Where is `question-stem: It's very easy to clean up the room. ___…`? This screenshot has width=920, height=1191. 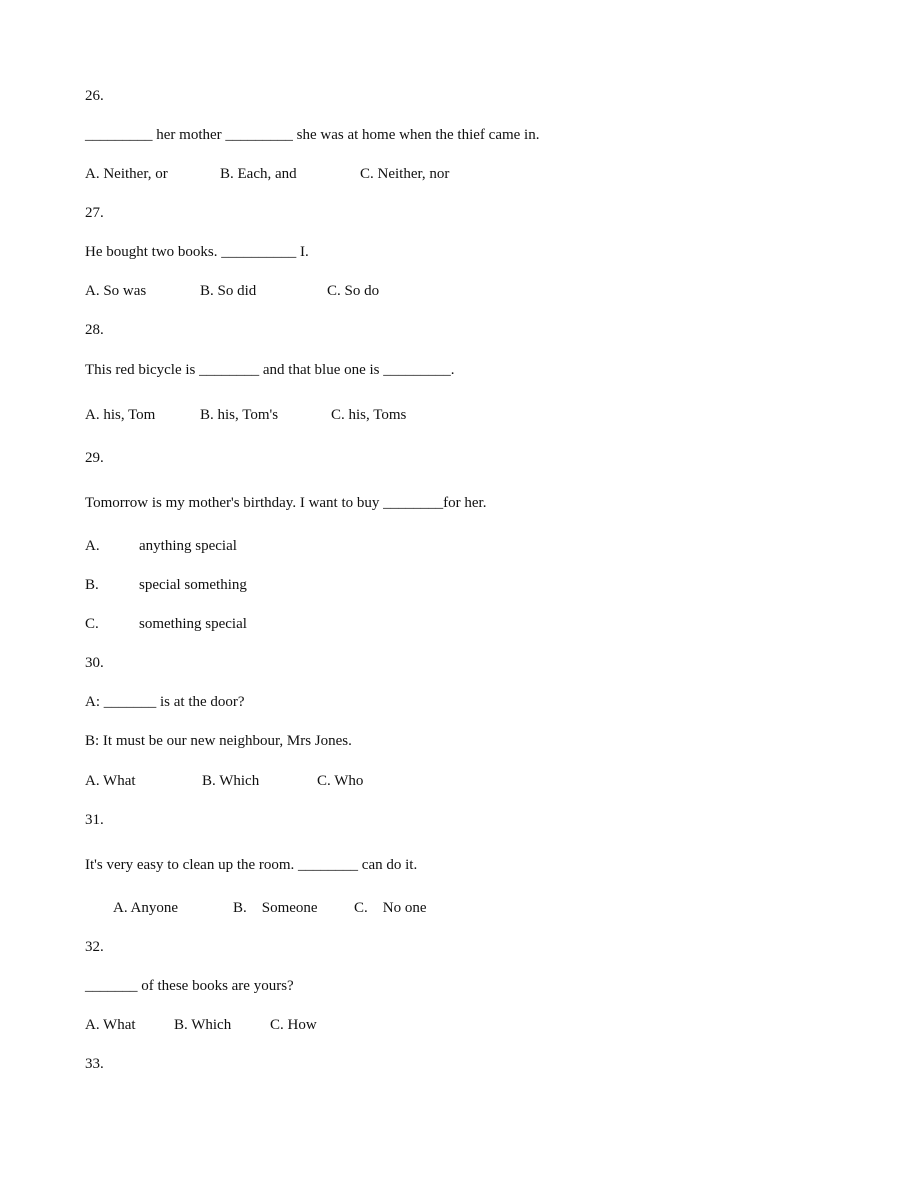
question-stem: It's very easy to clean up the room. ___… is located at coordinates (251, 865).